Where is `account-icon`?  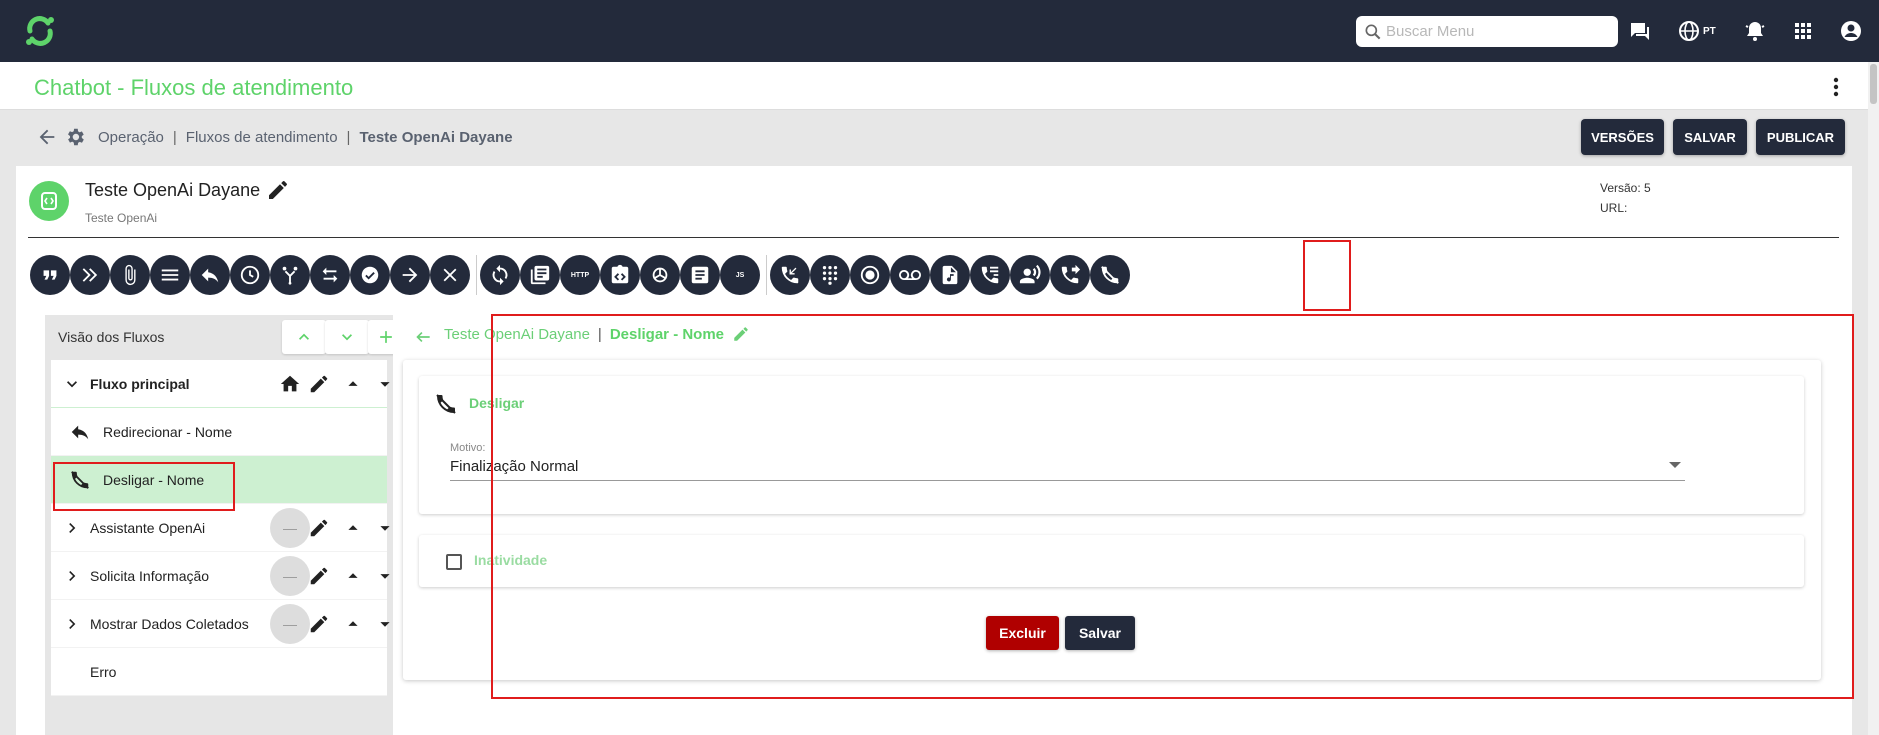 account-icon is located at coordinates (1851, 31).